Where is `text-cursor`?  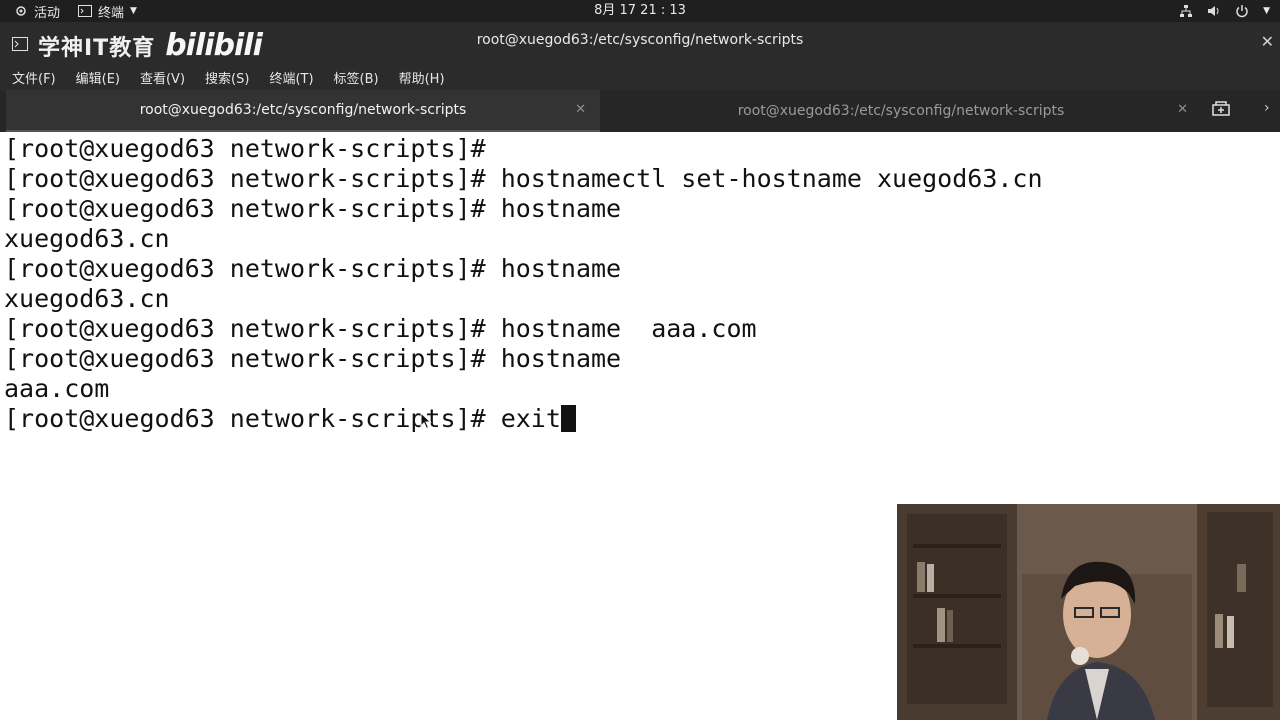
text-cursor is located at coordinates (568, 418).